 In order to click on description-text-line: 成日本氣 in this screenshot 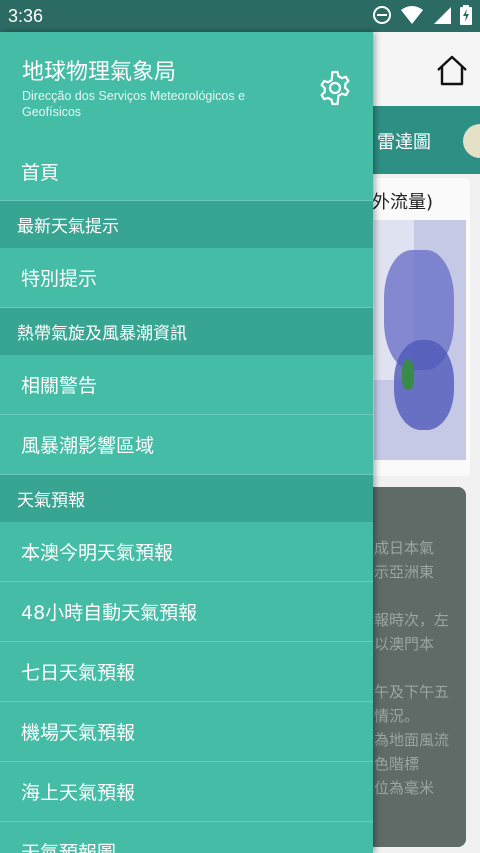, I will do `click(404, 548)`.